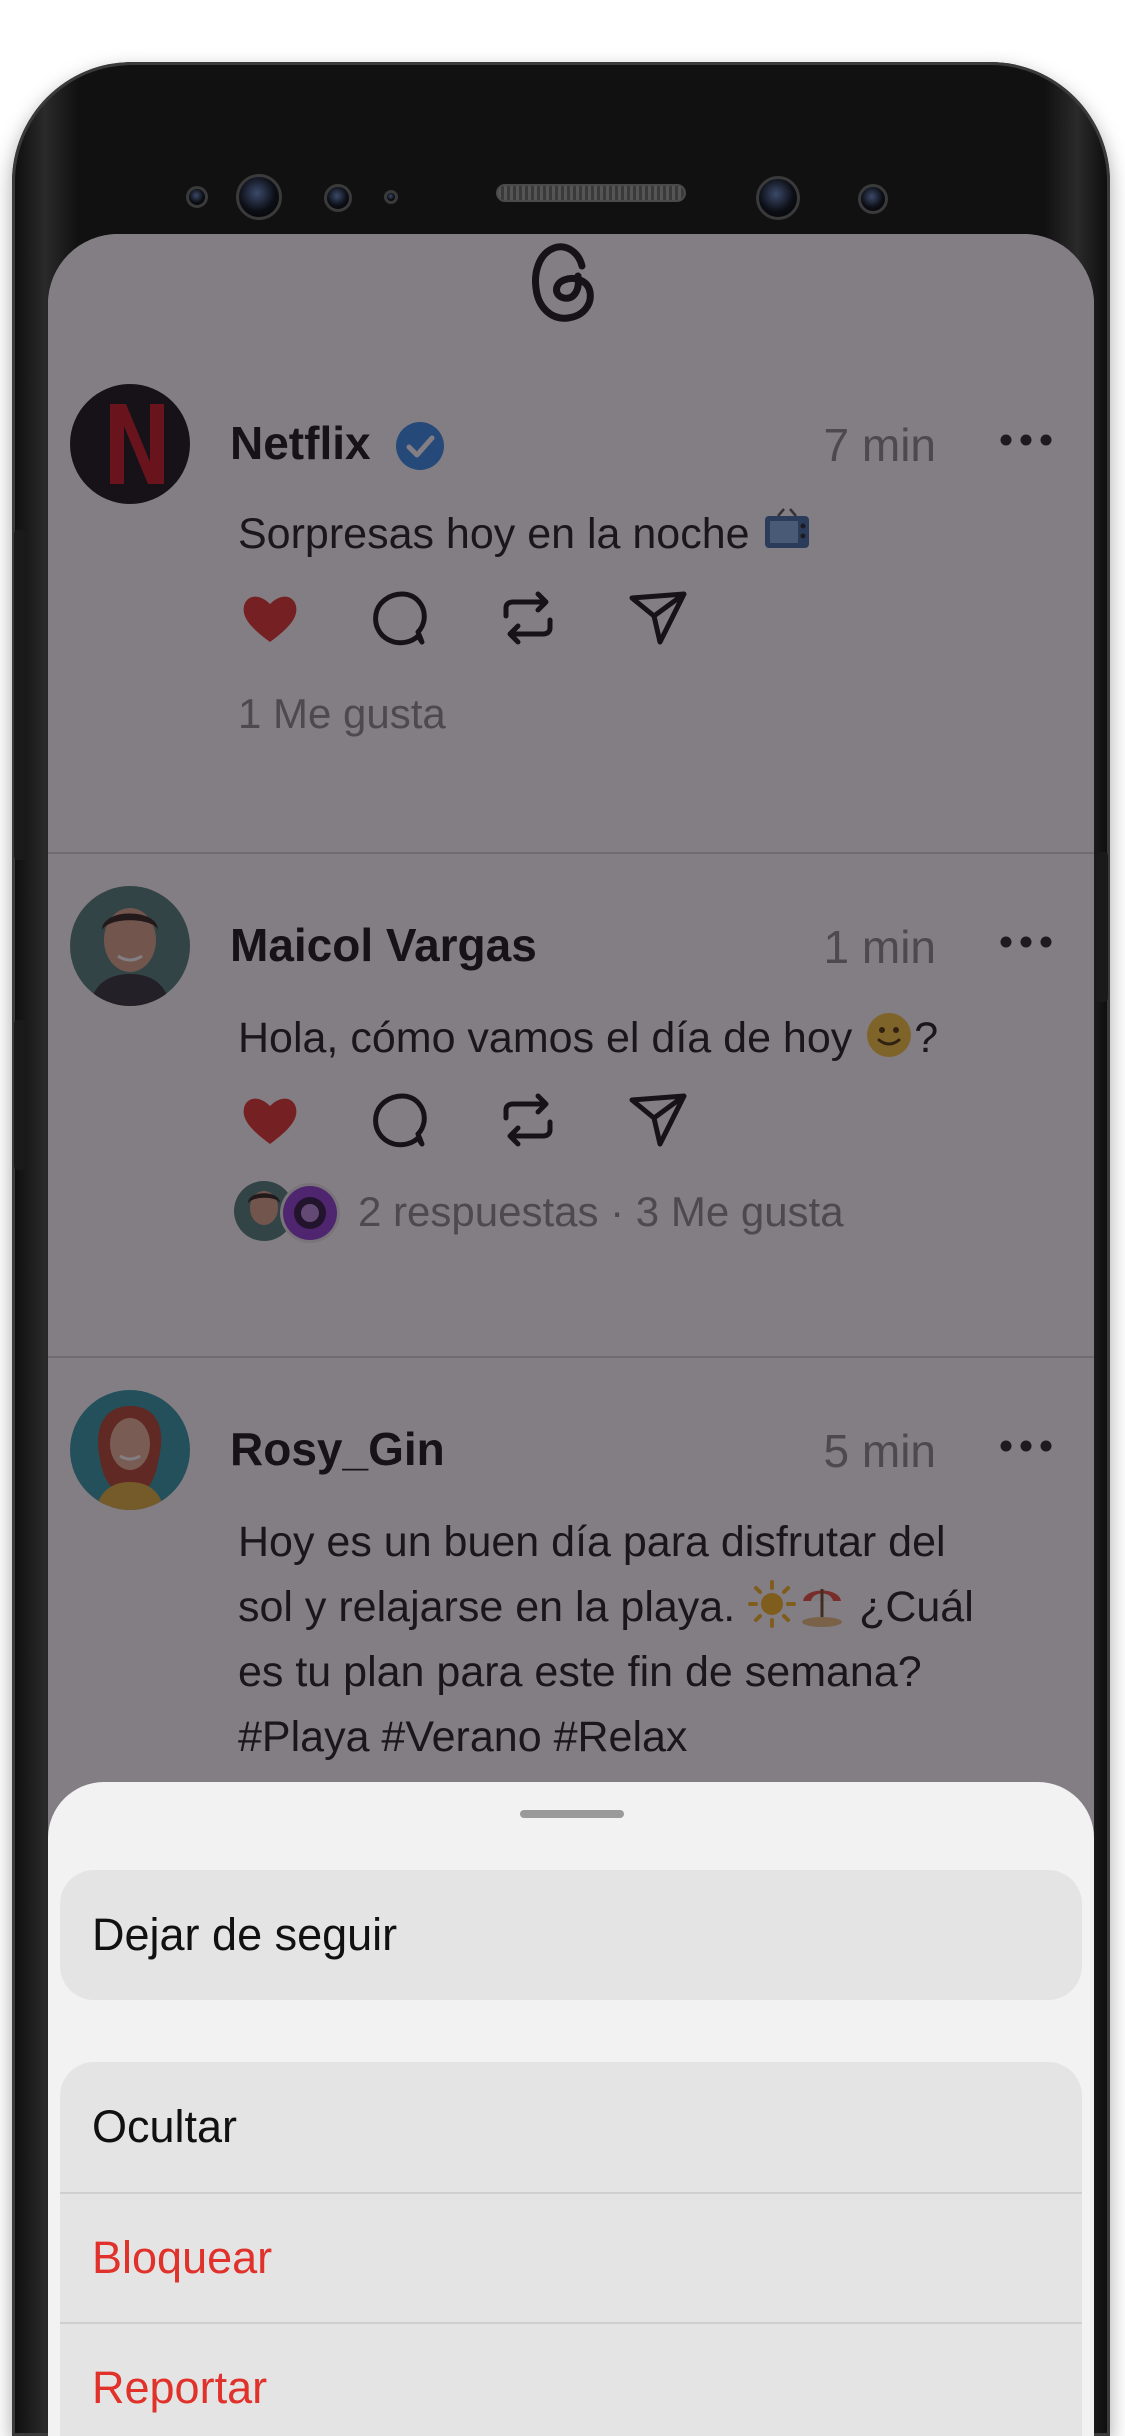 This screenshot has width=1125, height=2436. I want to click on top-bar, so click(571, 299).